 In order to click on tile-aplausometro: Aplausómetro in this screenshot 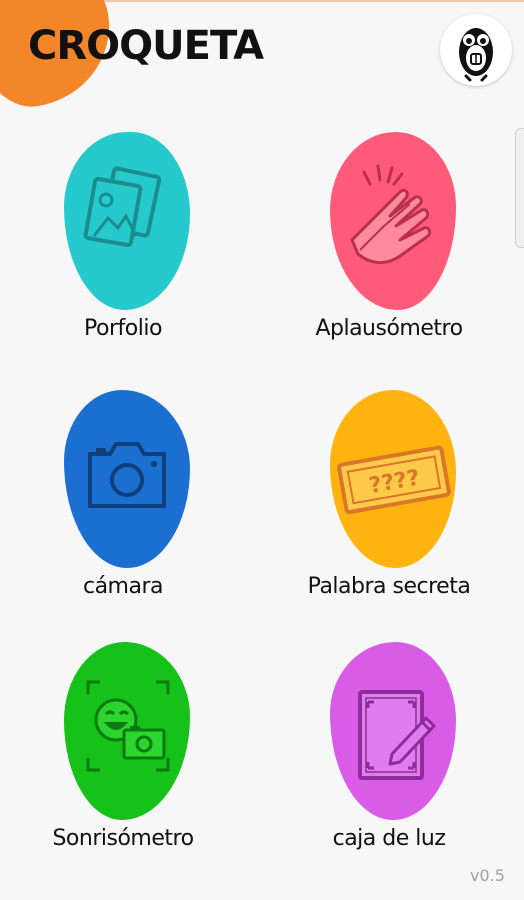, I will do `click(389, 252)`.